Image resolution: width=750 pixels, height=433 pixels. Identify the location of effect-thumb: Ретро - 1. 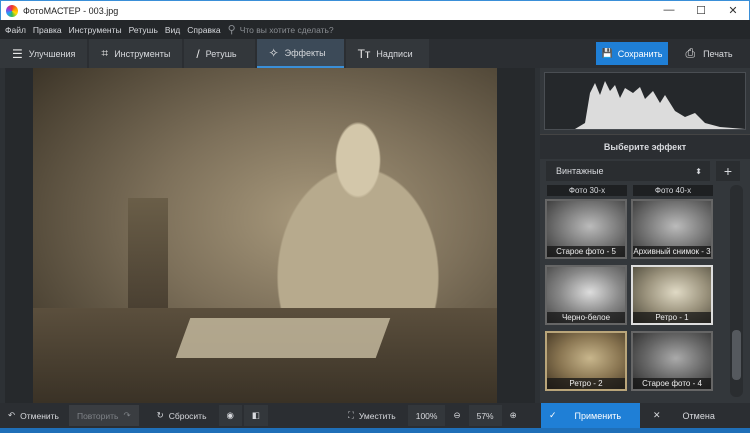
(672, 295).